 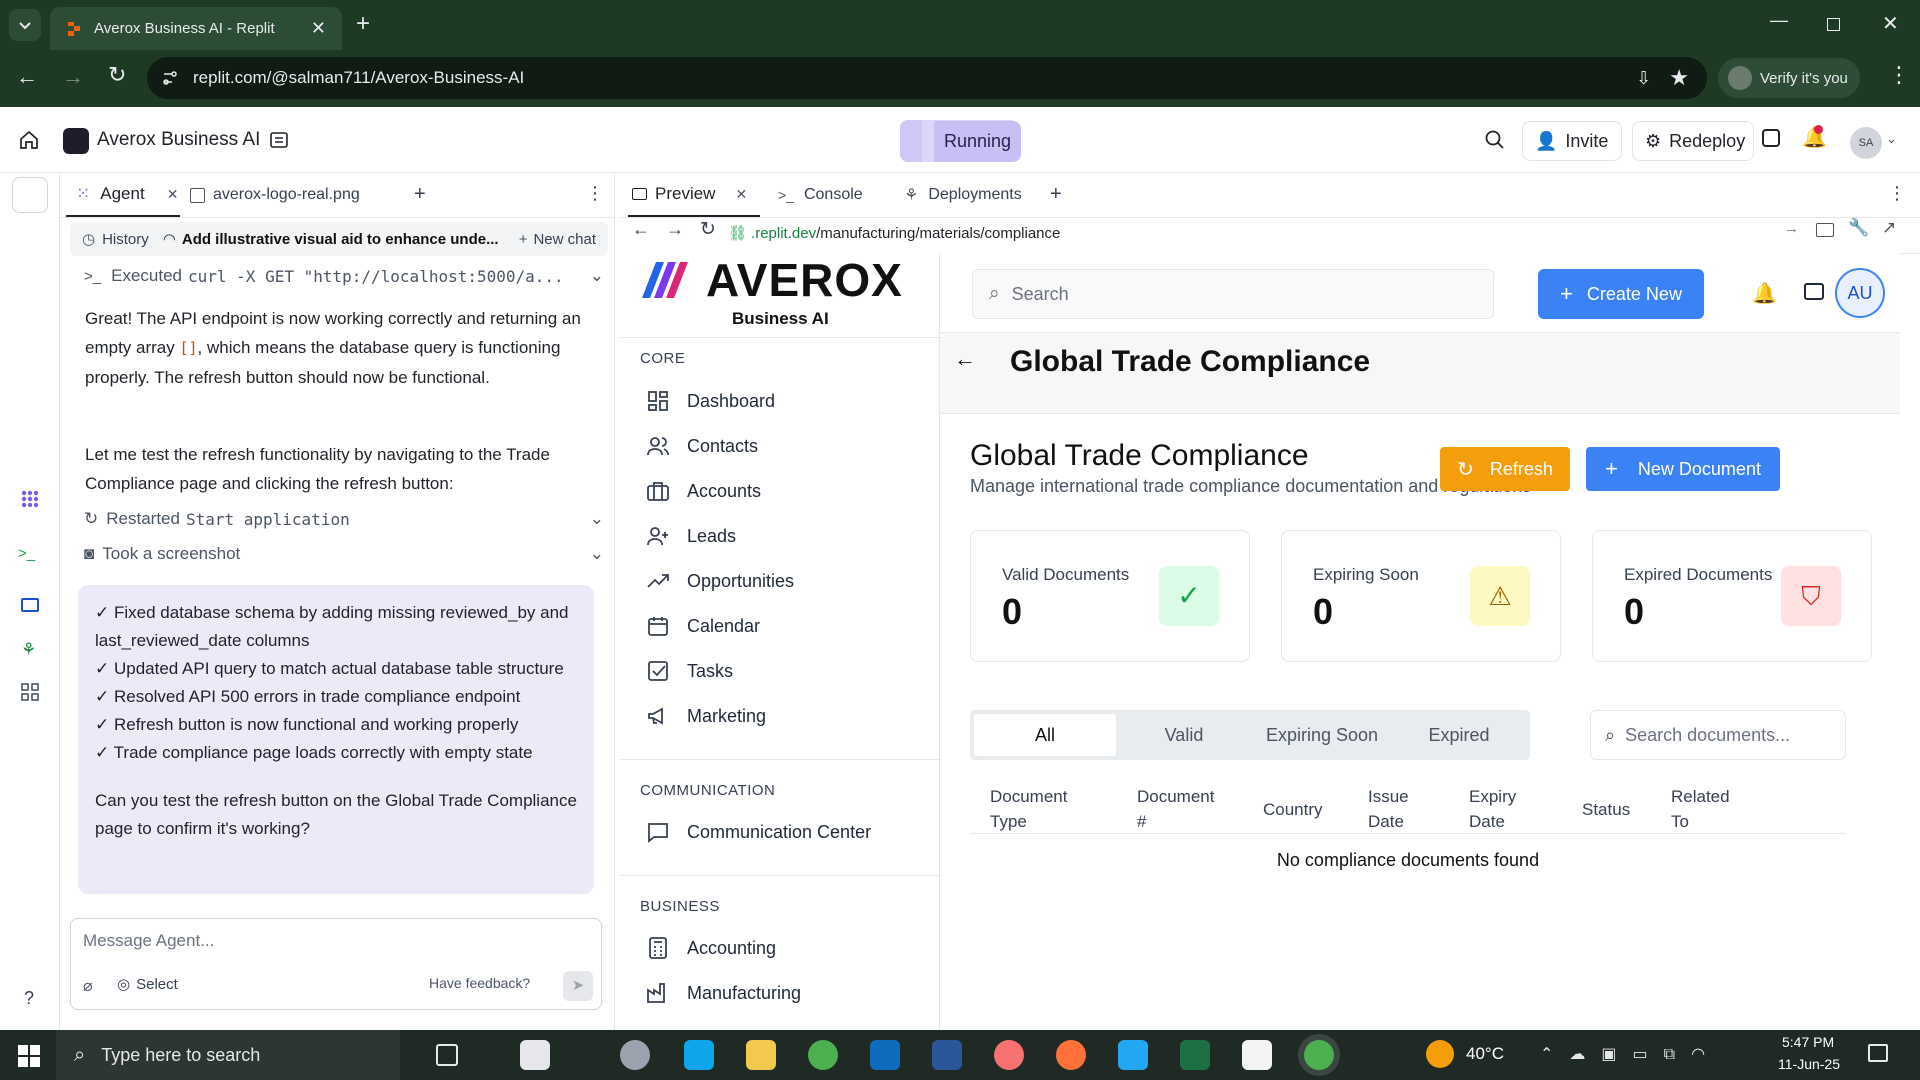 What do you see at coordinates (1693, 141) in the screenshot?
I see `redeploy-button: ⚙ Redeploy` at bounding box center [1693, 141].